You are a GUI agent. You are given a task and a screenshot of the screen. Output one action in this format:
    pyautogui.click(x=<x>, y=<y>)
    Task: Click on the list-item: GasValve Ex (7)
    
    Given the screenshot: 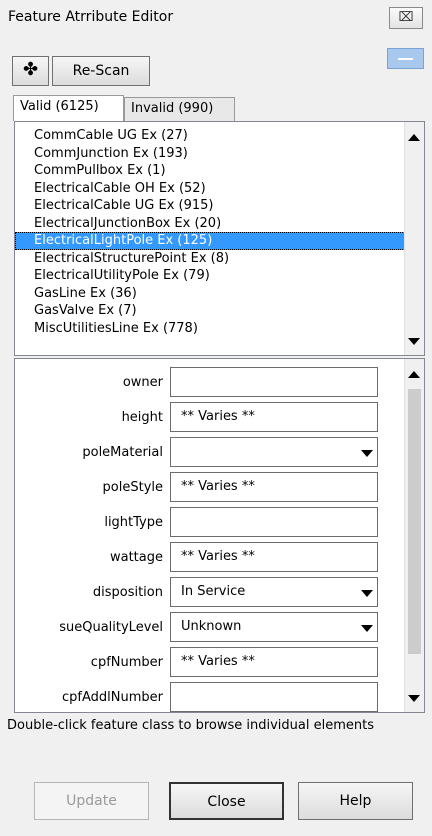 What is the action you would take?
    pyautogui.click(x=211, y=311)
    